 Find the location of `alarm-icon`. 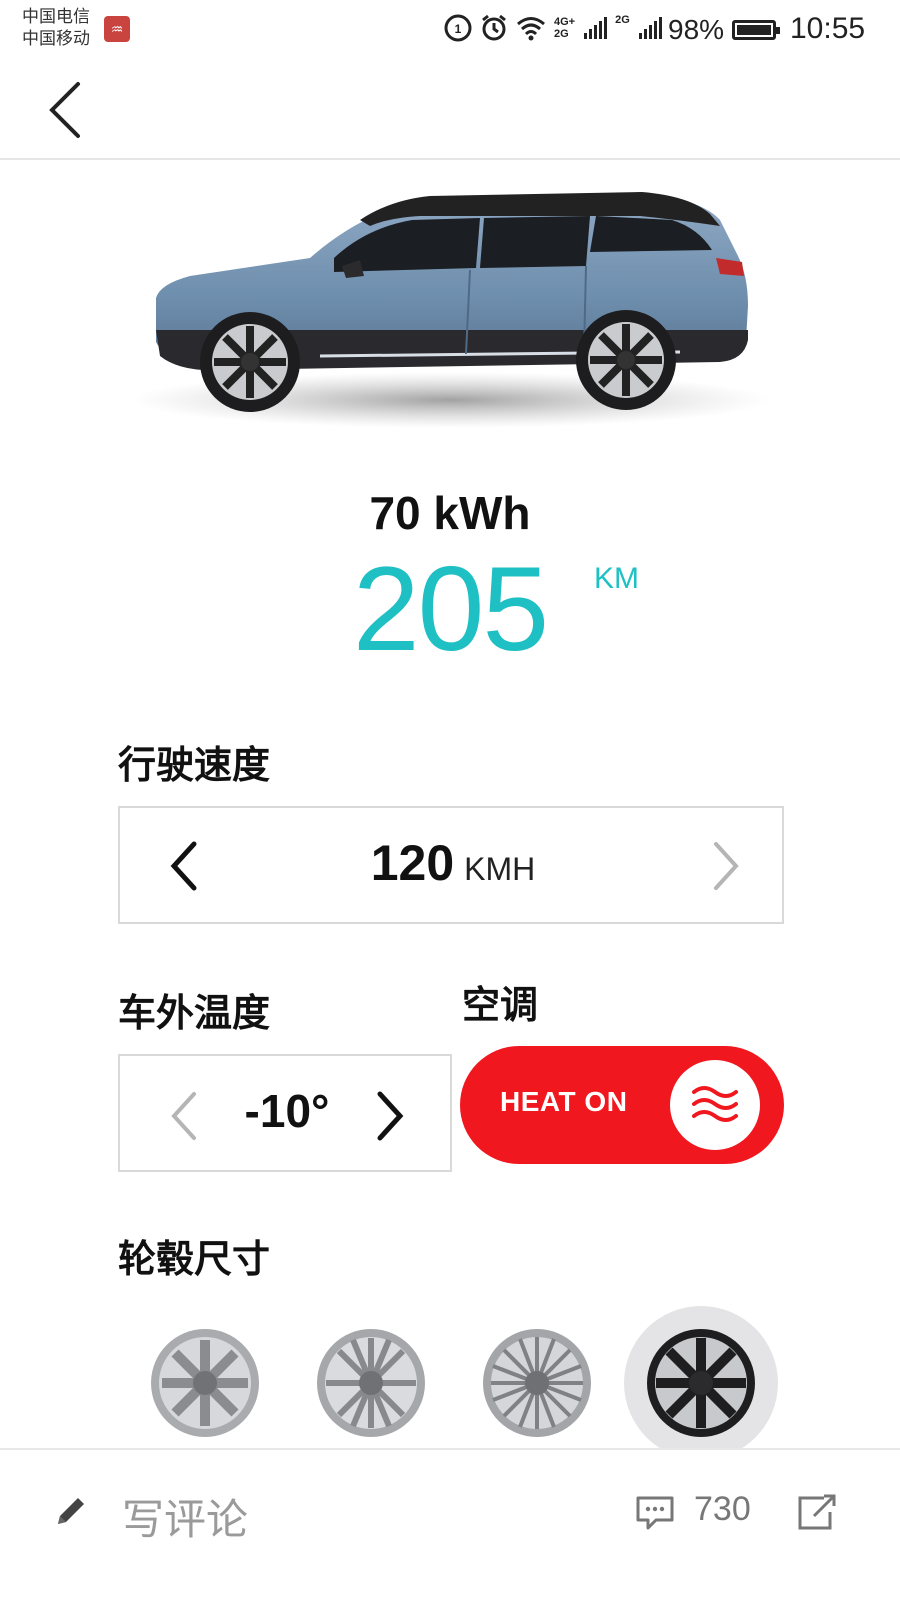

alarm-icon is located at coordinates (494, 27).